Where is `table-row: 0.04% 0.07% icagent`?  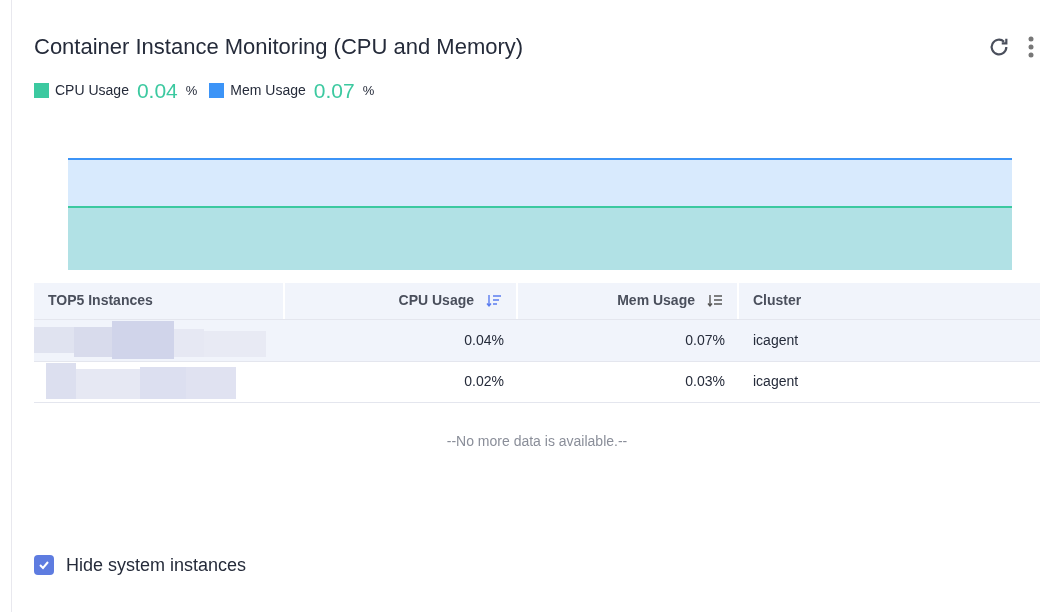 table-row: 0.04% 0.07% icagent is located at coordinates (537, 340).